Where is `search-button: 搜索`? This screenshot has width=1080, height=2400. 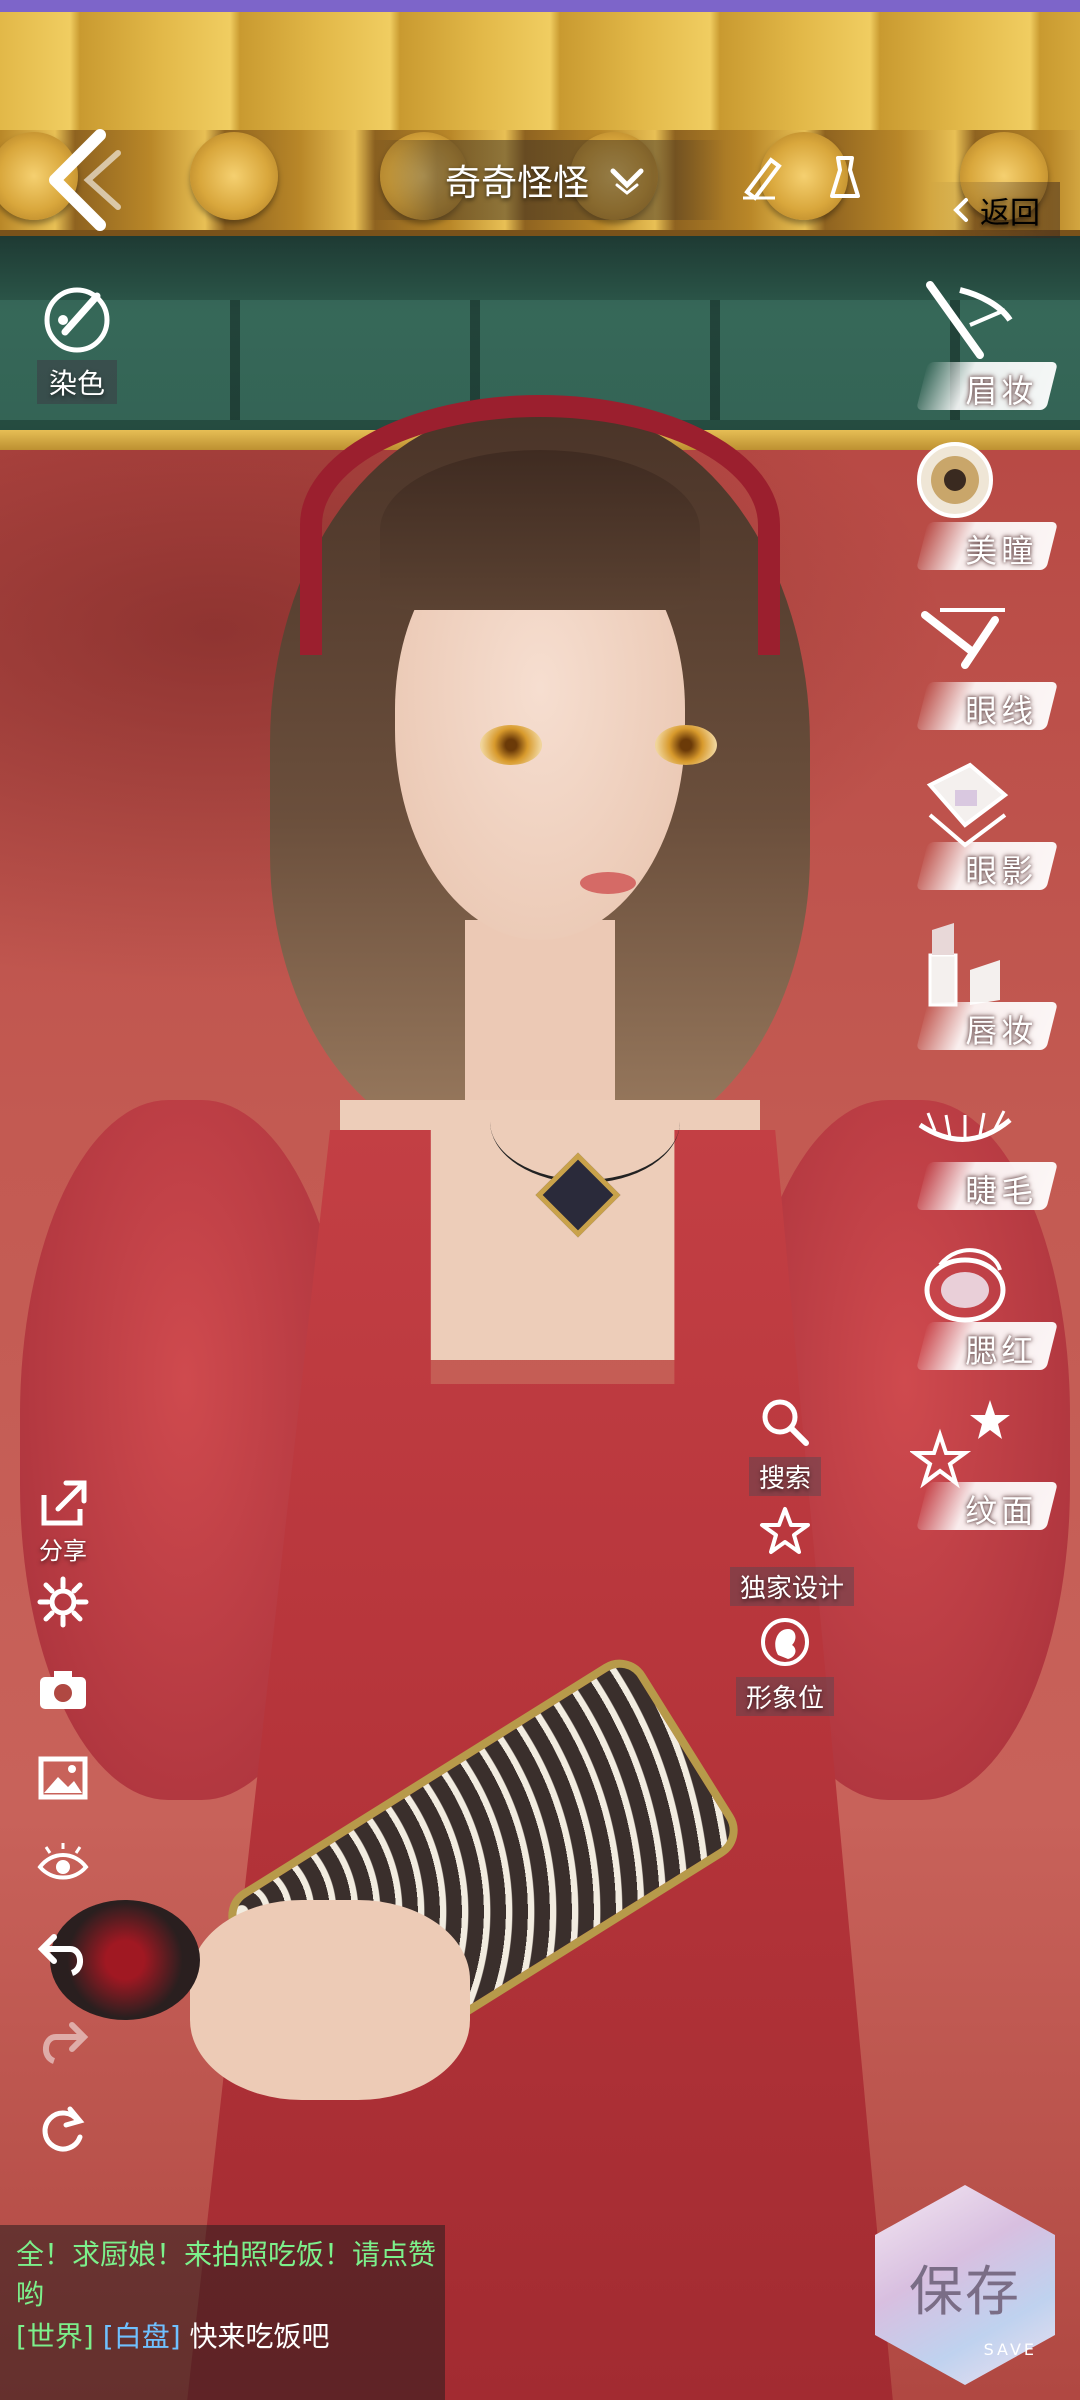
search-button: 搜索 is located at coordinates (785, 1450).